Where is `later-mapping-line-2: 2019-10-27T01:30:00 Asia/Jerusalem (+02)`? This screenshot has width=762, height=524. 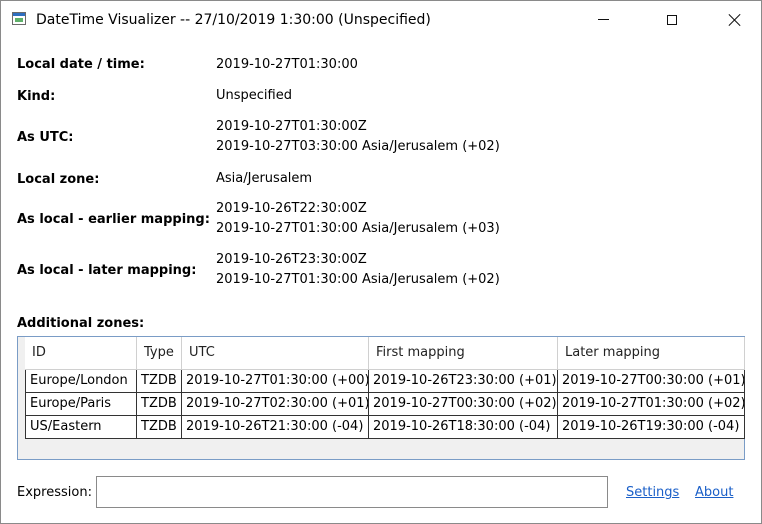 later-mapping-line-2: 2019-10-27T01:30:00 Asia/Jerusalem (+02) is located at coordinates (358, 279).